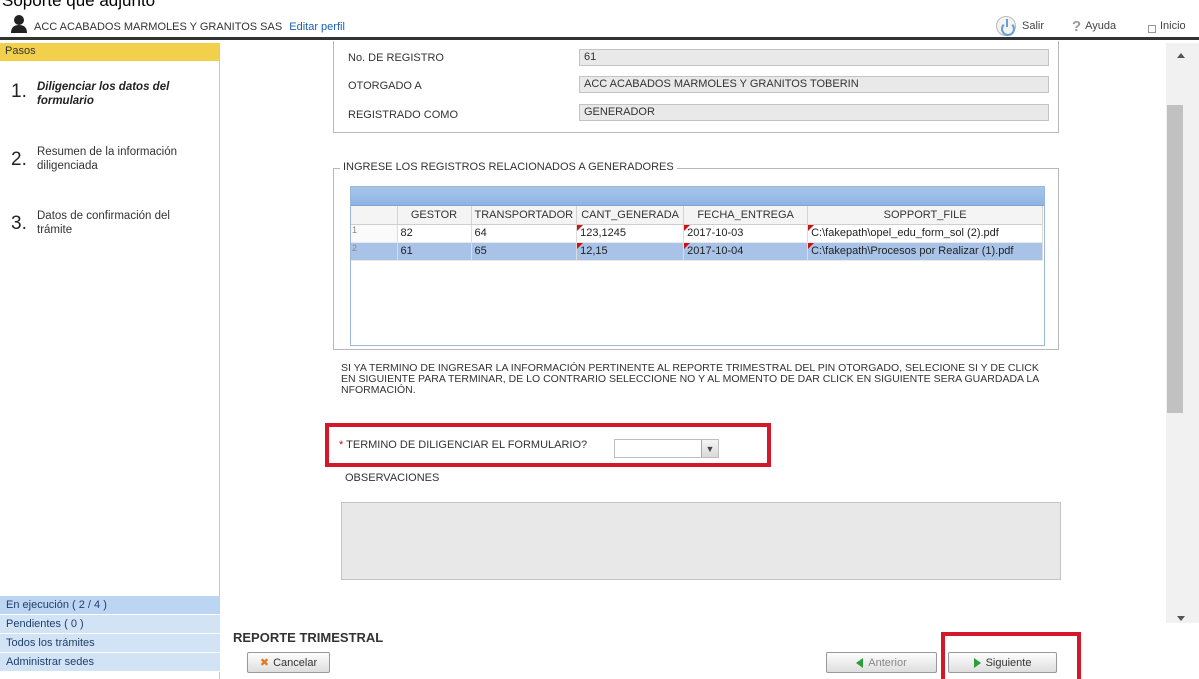  What do you see at coordinates (630, 251) in the screenshot?
I see `cell-cant-generada: 12,15` at bounding box center [630, 251].